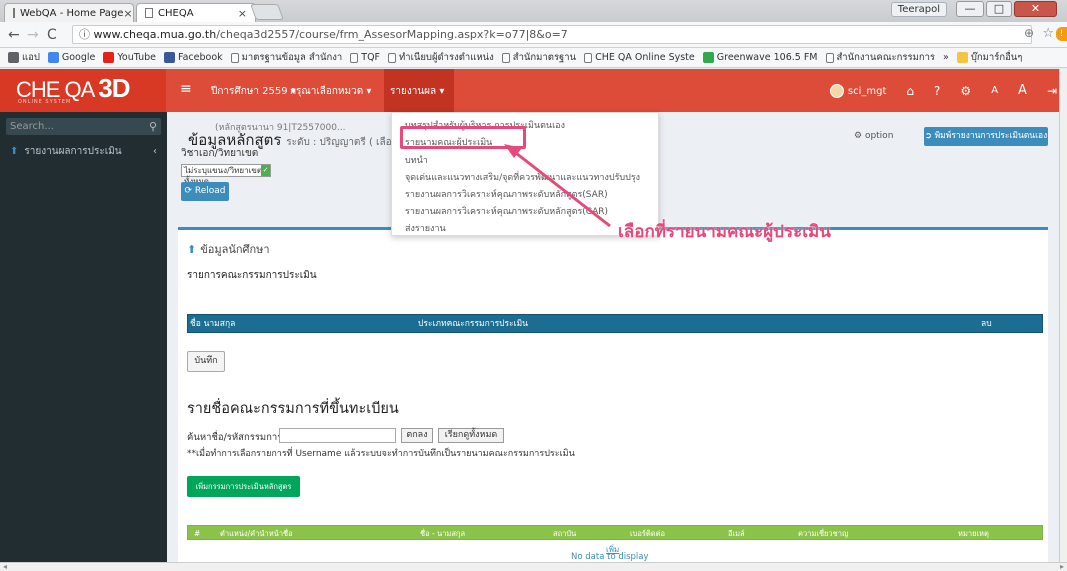 This screenshot has height=571, width=1067. What do you see at coordinates (1063, 315) in the screenshot?
I see `vertical-scrollbar` at bounding box center [1063, 315].